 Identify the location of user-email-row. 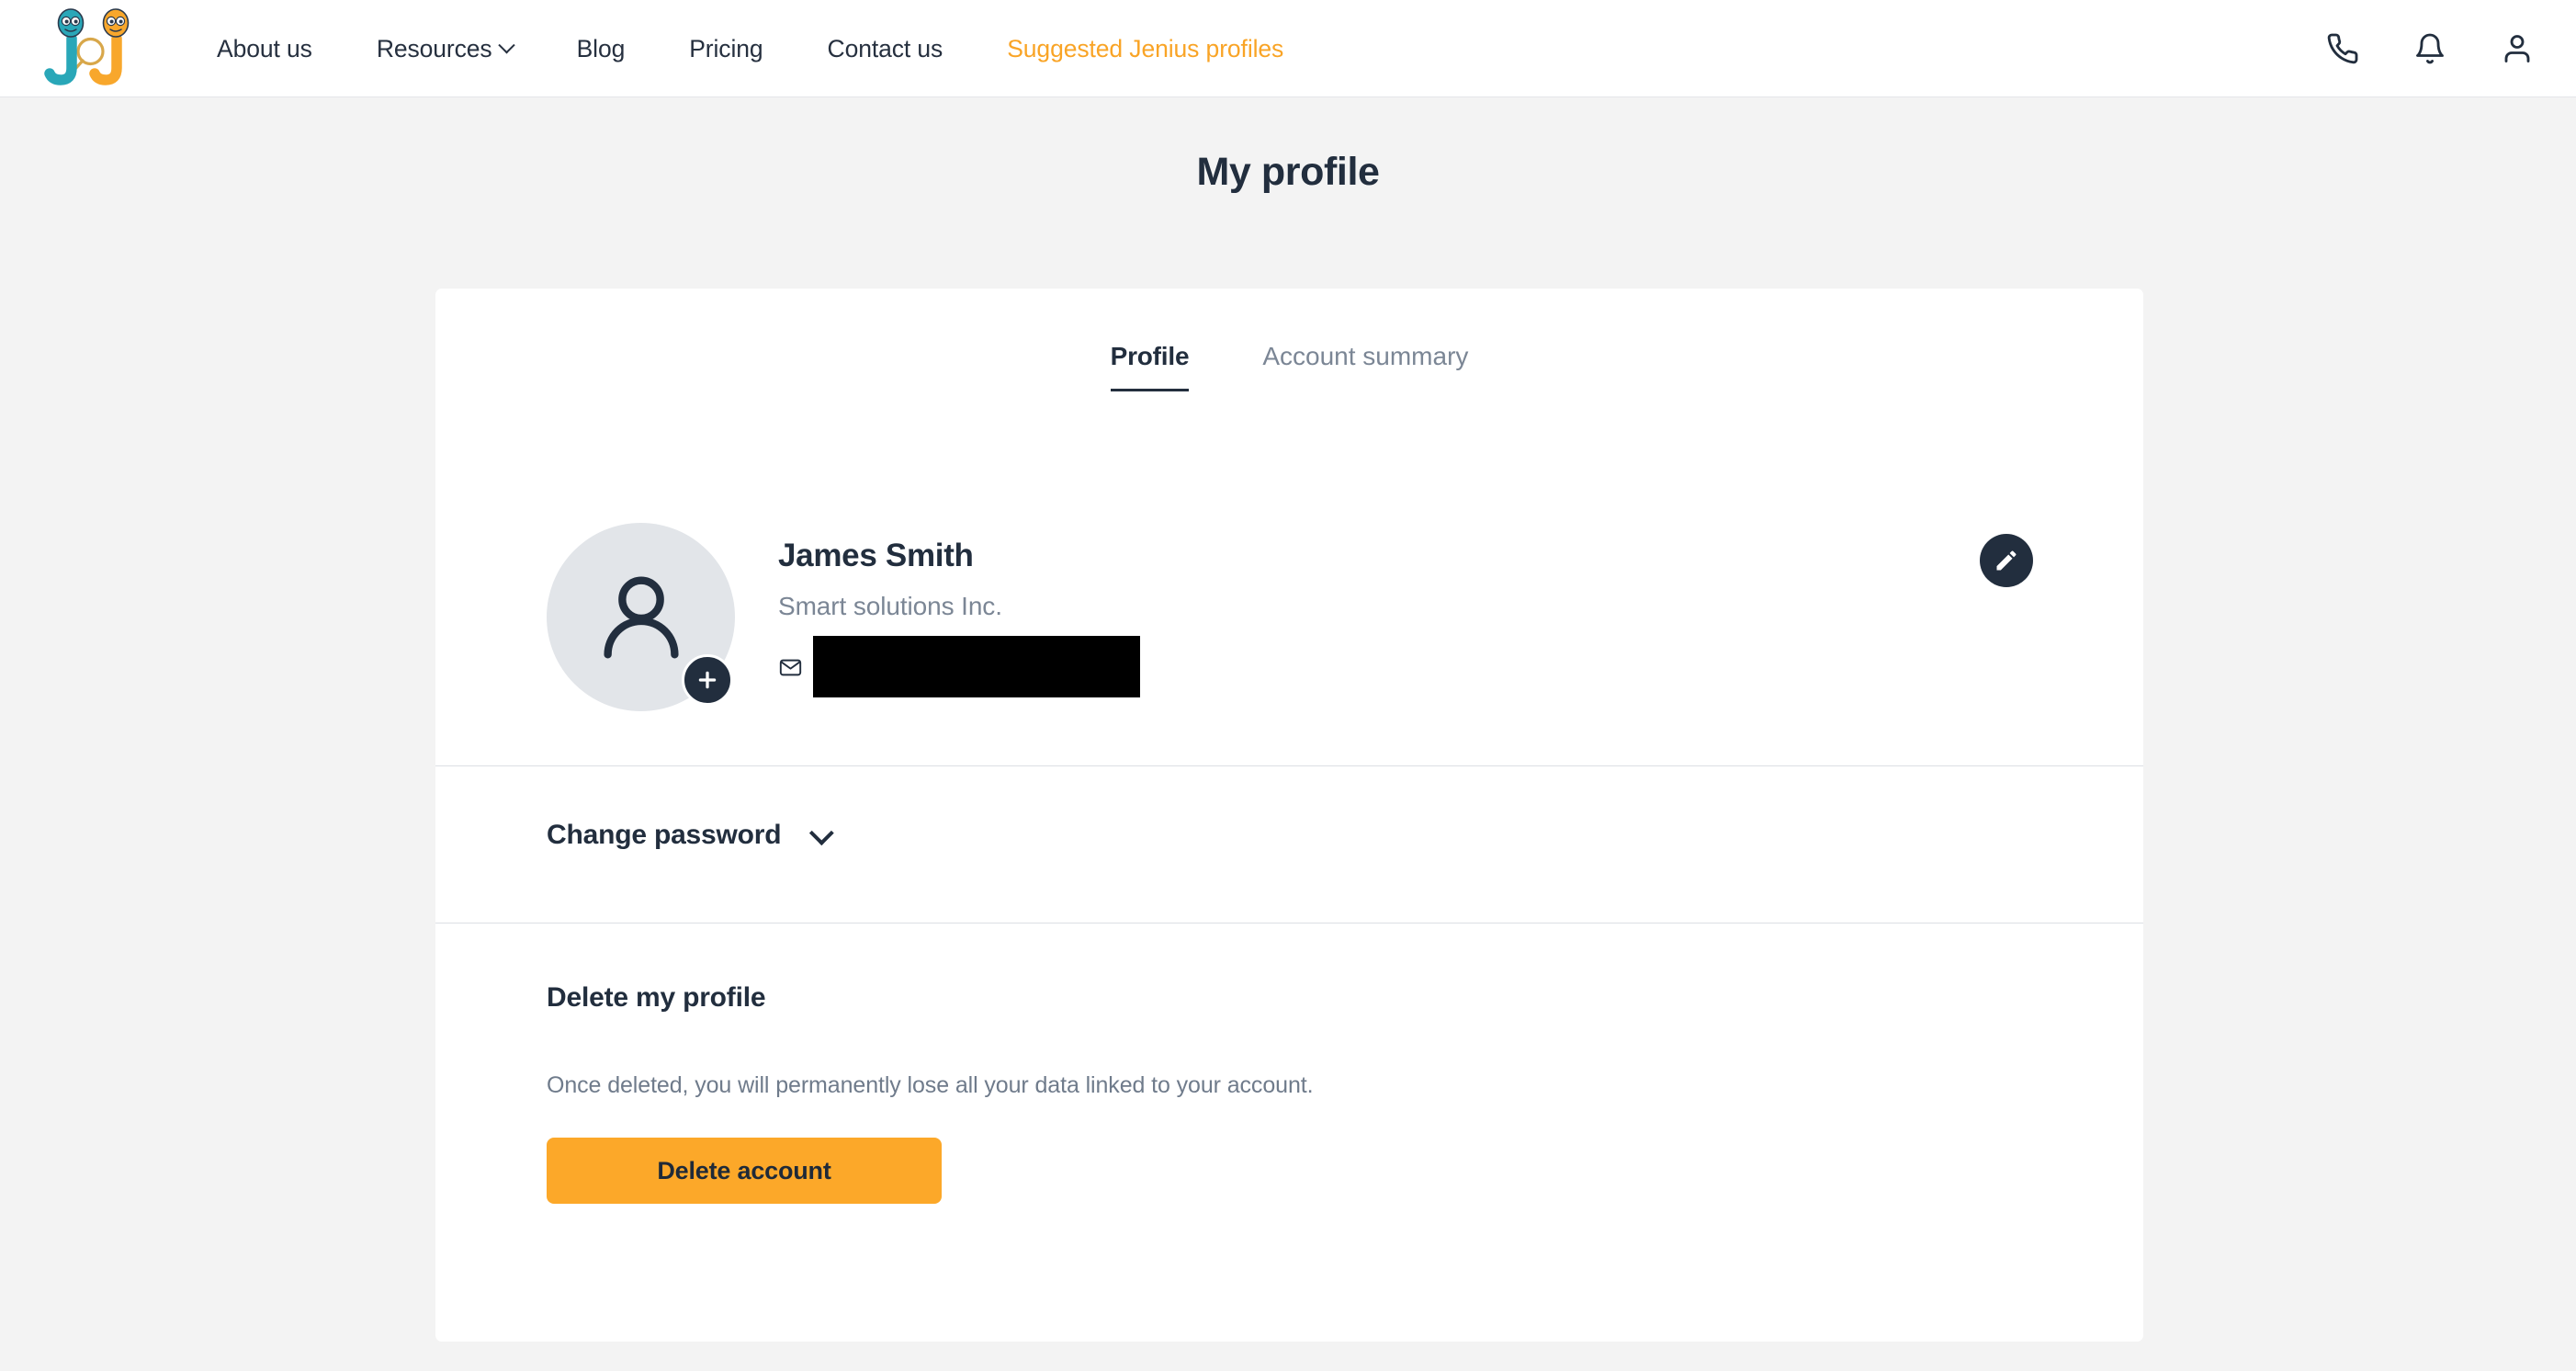
(959, 666).